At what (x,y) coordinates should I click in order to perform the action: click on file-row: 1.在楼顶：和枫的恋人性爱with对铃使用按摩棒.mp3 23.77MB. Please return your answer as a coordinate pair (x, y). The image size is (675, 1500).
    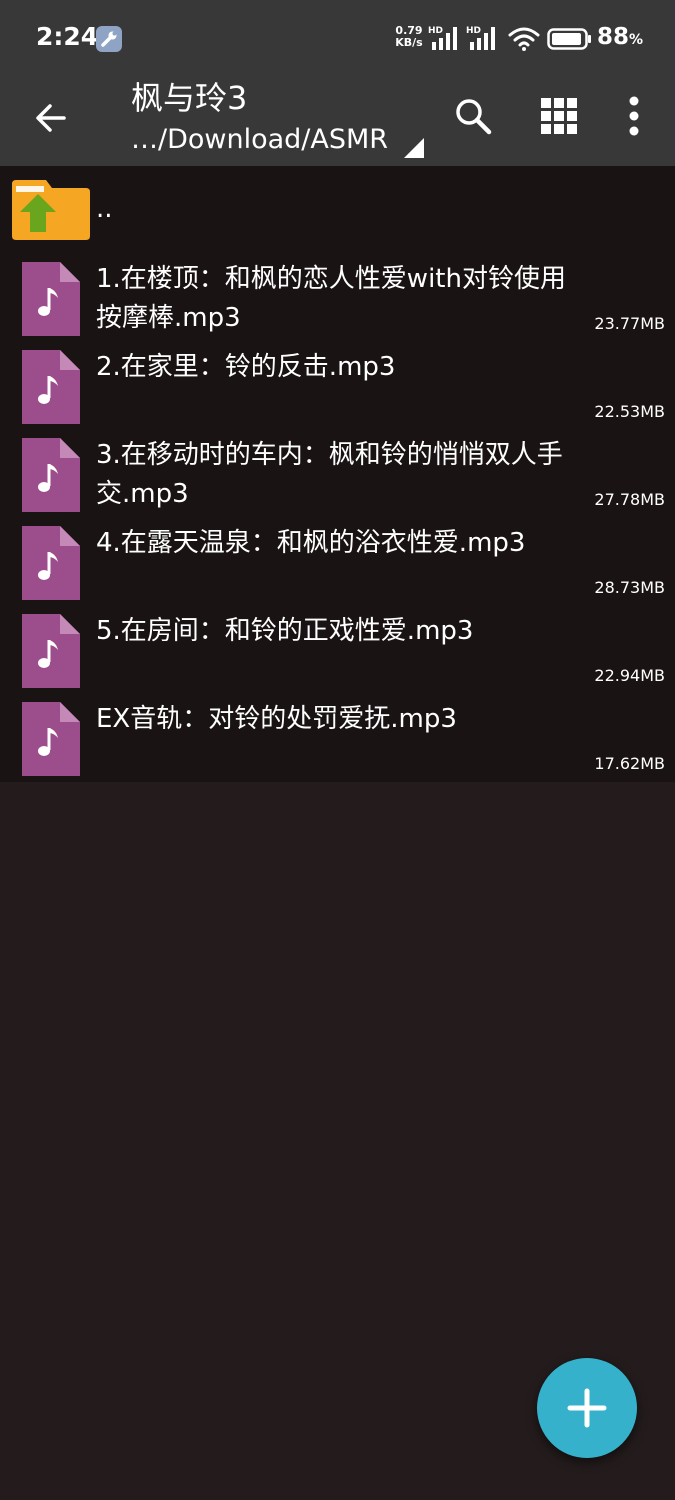
    Looking at the image, I should click on (337, 298).